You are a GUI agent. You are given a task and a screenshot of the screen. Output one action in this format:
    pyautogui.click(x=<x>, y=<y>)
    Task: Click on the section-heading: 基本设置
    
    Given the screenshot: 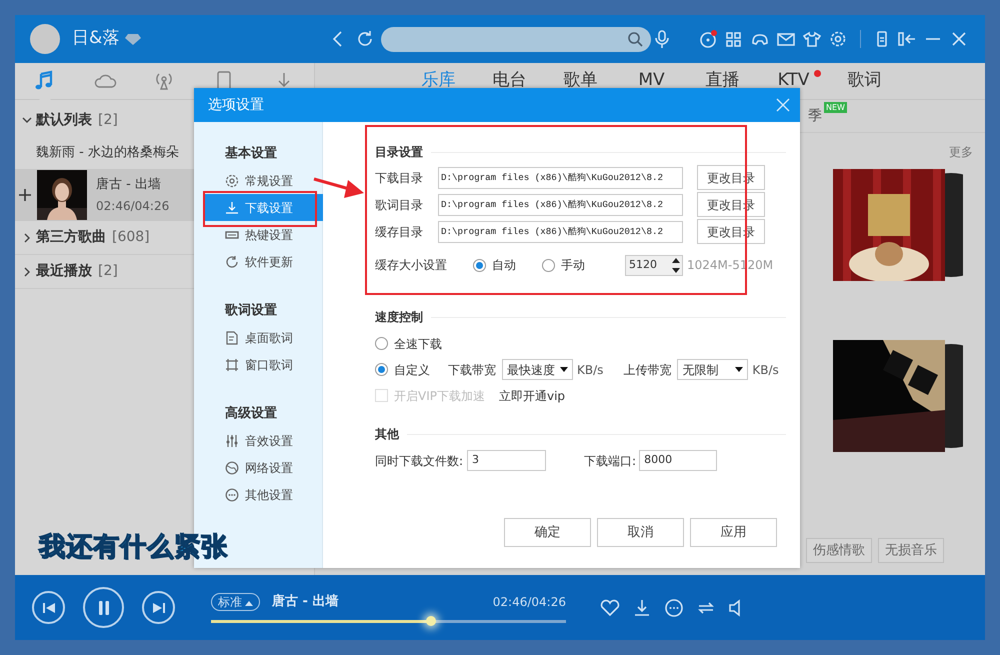 What is the action you would take?
    pyautogui.click(x=251, y=153)
    